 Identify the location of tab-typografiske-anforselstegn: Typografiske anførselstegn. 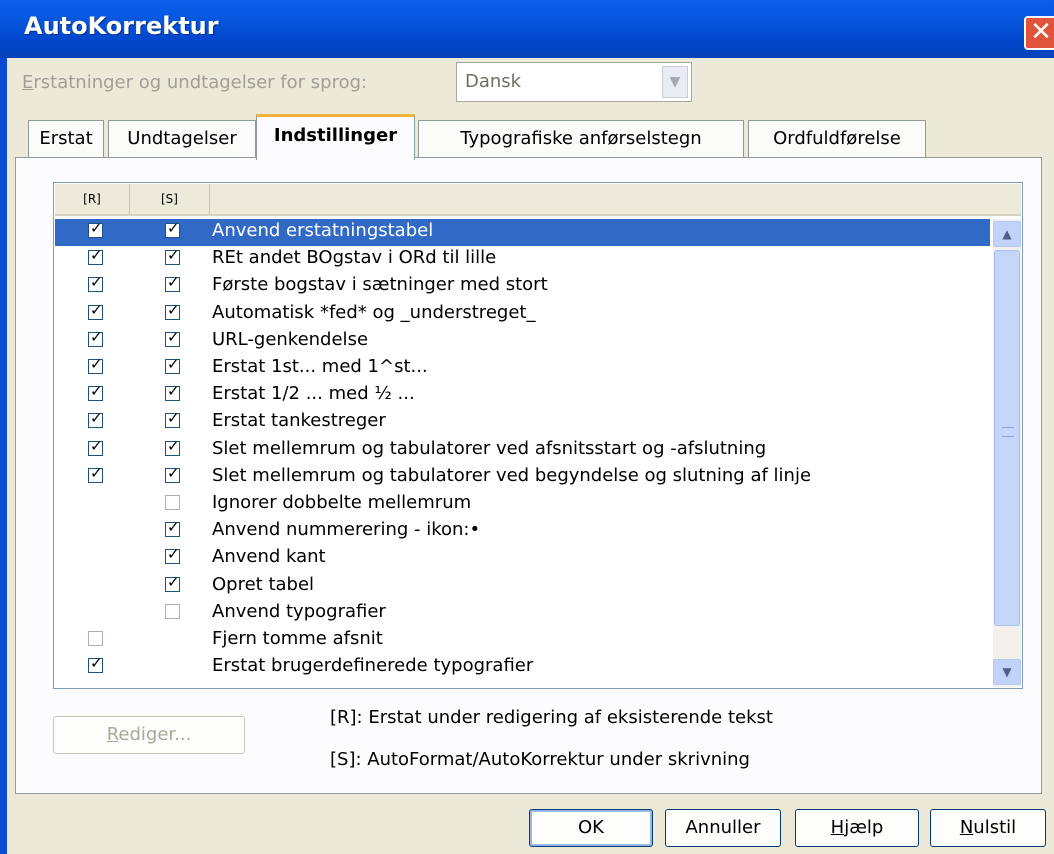
(581, 139).